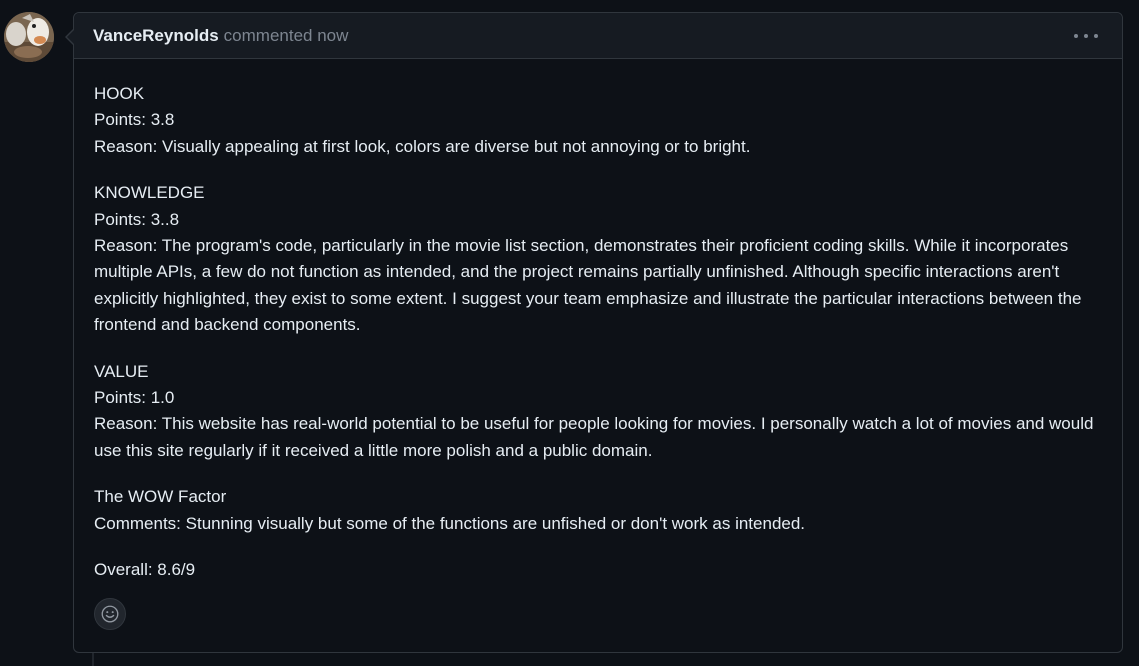 This screenshot has width=1139, height=666. What do you see at coordinates (598, 36) in the screenshot?
I see `comment-header: VanceReynolds commented now` at bounding box center [598, 36].